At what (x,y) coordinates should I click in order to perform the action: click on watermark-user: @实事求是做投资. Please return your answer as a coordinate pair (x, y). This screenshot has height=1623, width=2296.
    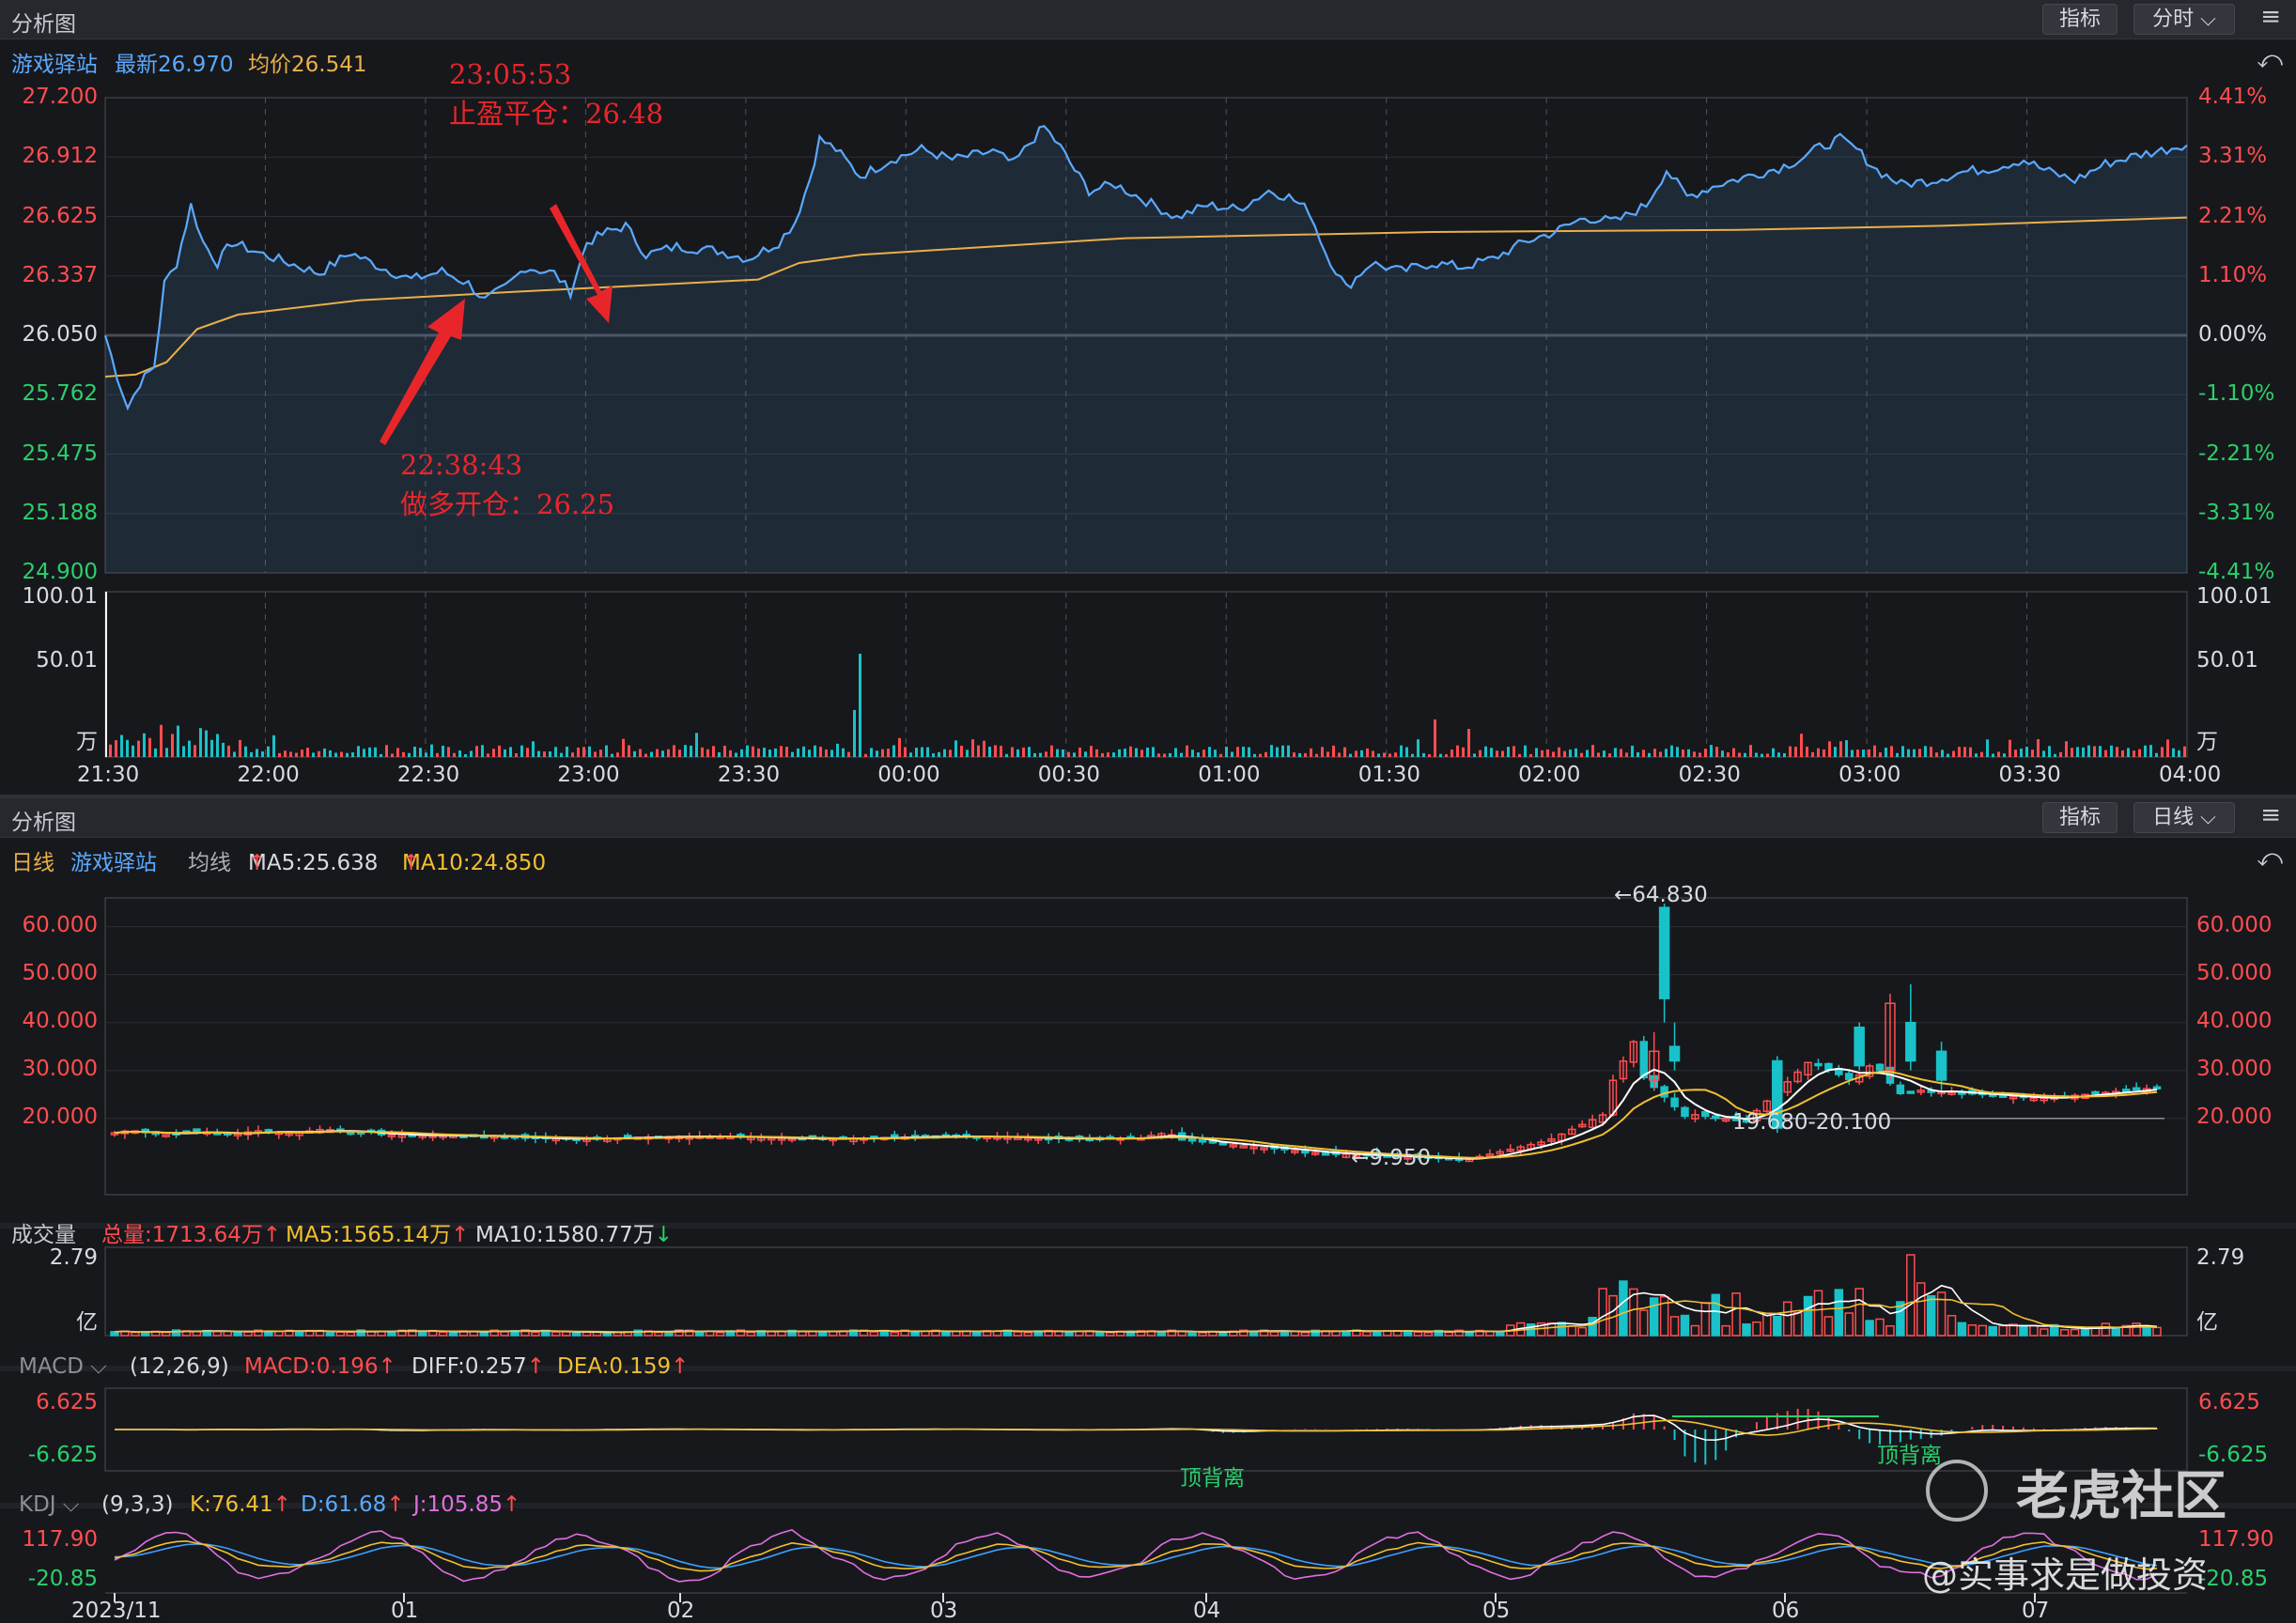
    Looking at the image, I should click on (2065, 1575).